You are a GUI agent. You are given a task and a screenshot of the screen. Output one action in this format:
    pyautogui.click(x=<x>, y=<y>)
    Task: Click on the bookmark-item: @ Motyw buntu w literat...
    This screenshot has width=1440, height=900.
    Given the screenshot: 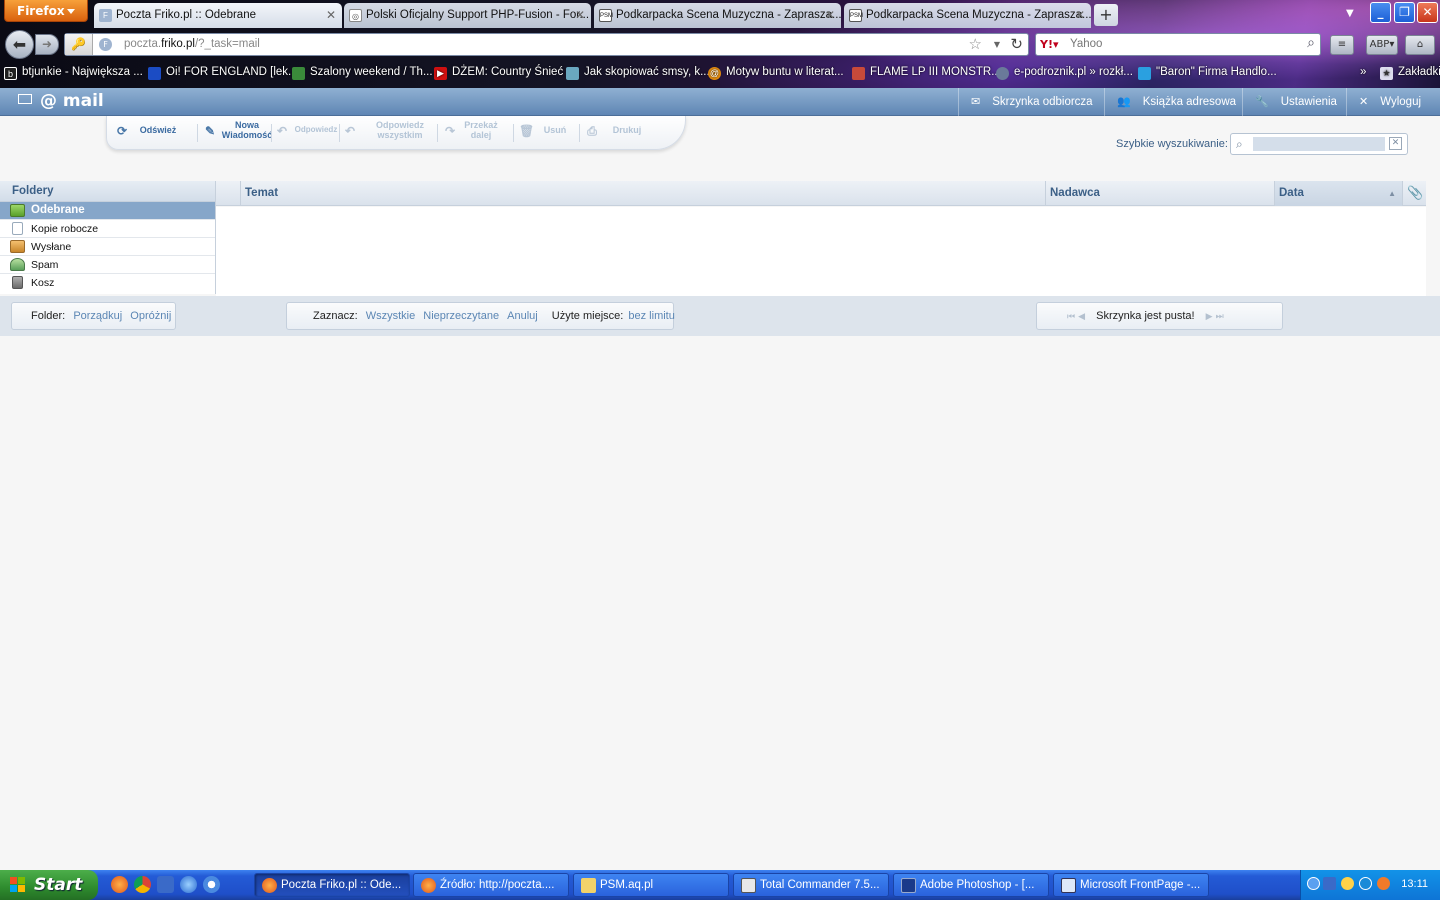 What is the action you would take?
    pyautogui.click(x=776, y=73)
    